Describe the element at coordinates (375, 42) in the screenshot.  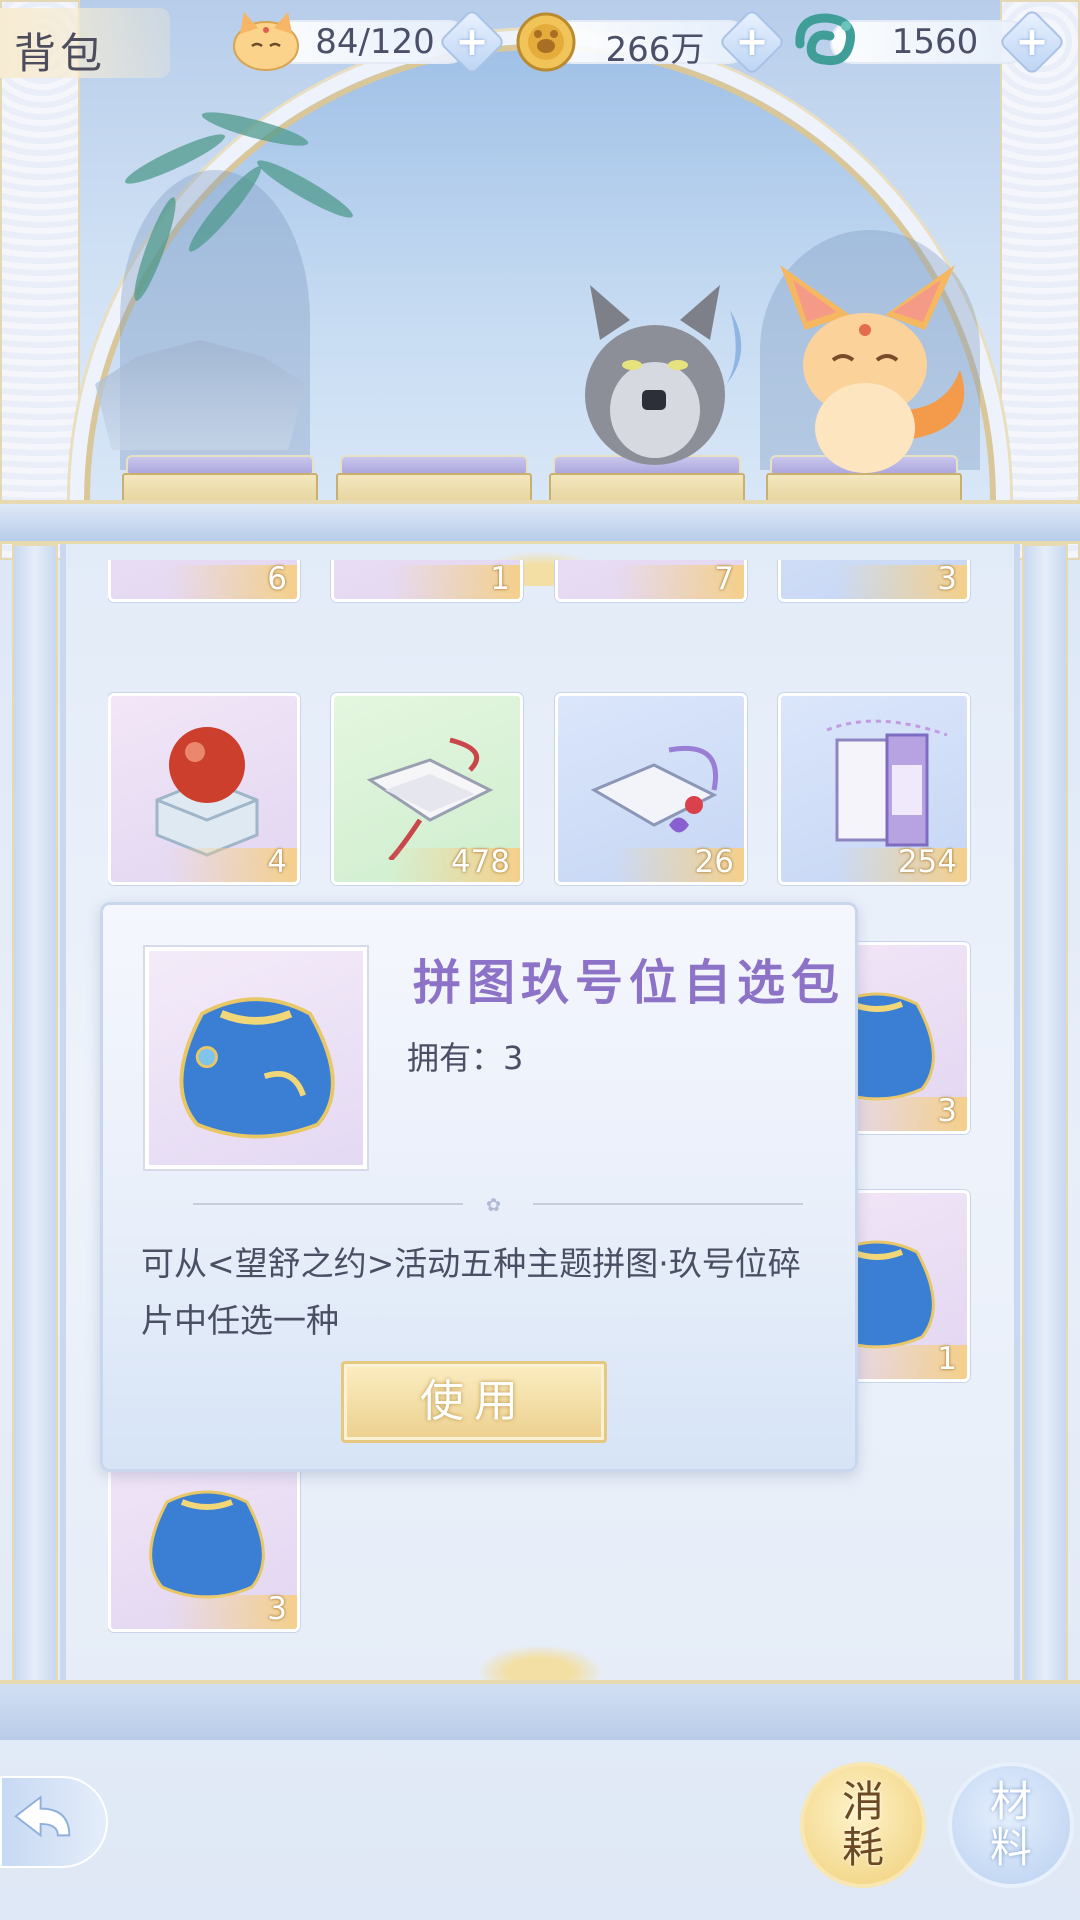
I see `stamina-value: 84/120` at that location.